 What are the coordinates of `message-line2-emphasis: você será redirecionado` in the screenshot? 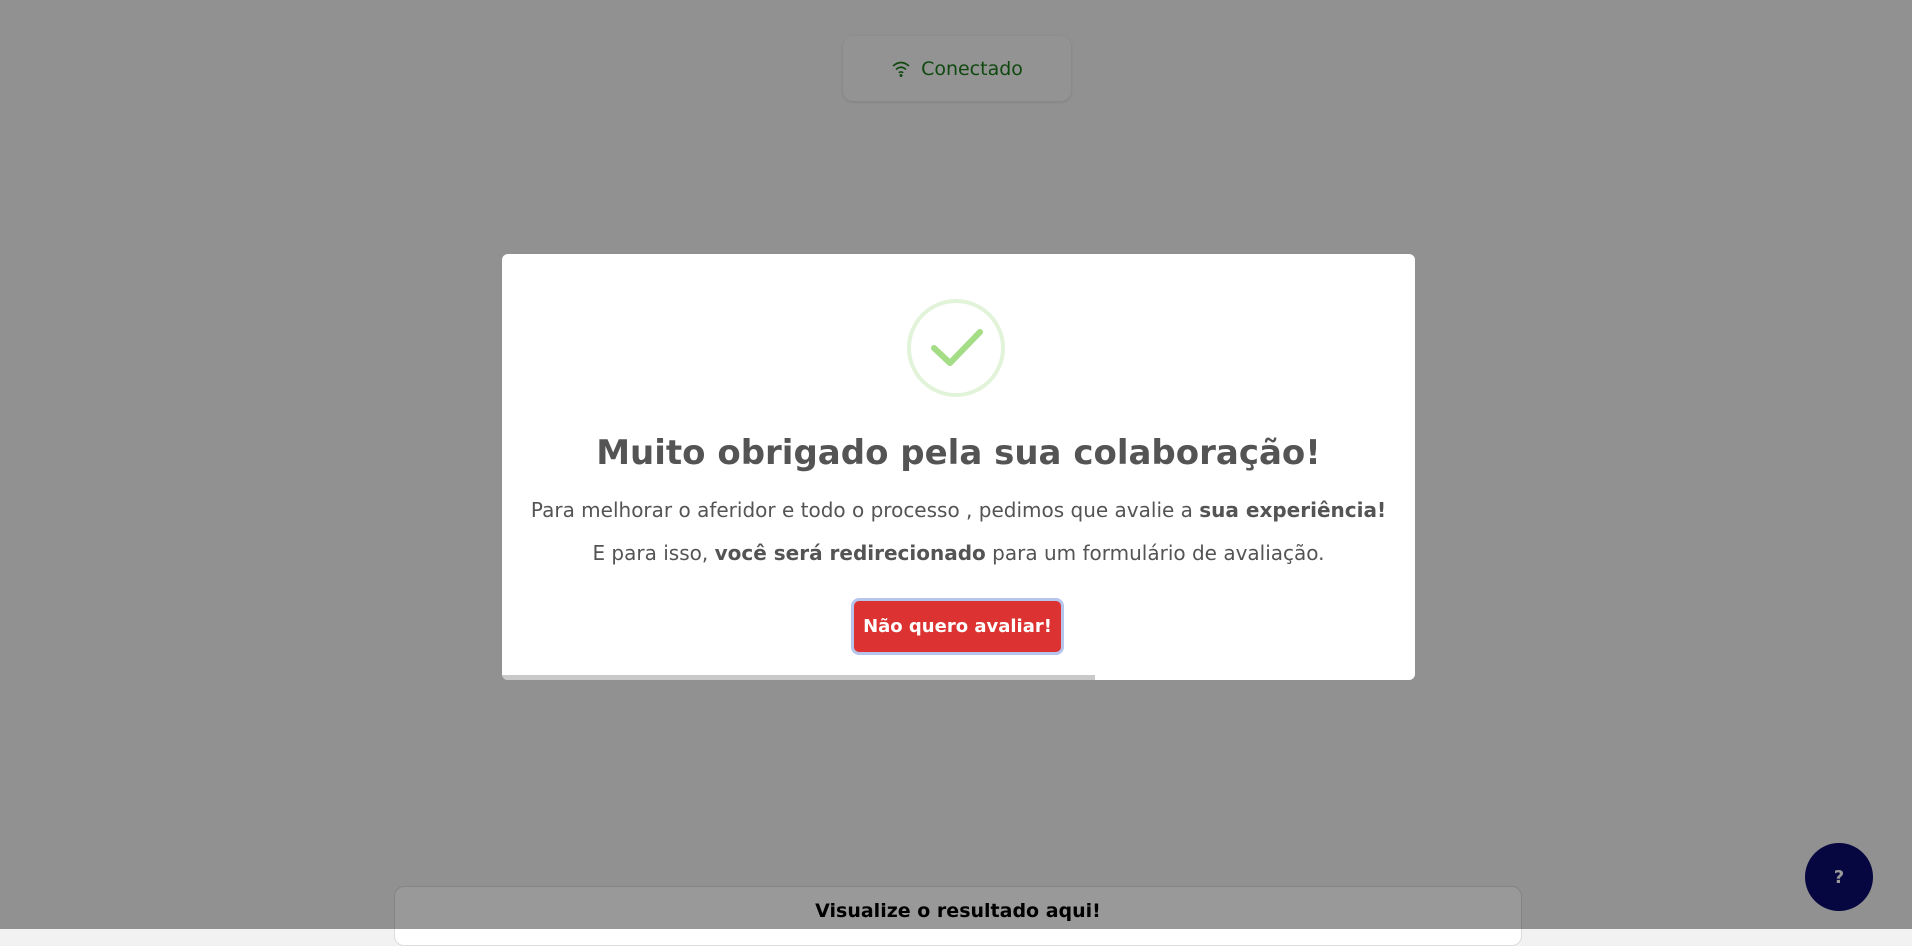 It's located at (850, 553).